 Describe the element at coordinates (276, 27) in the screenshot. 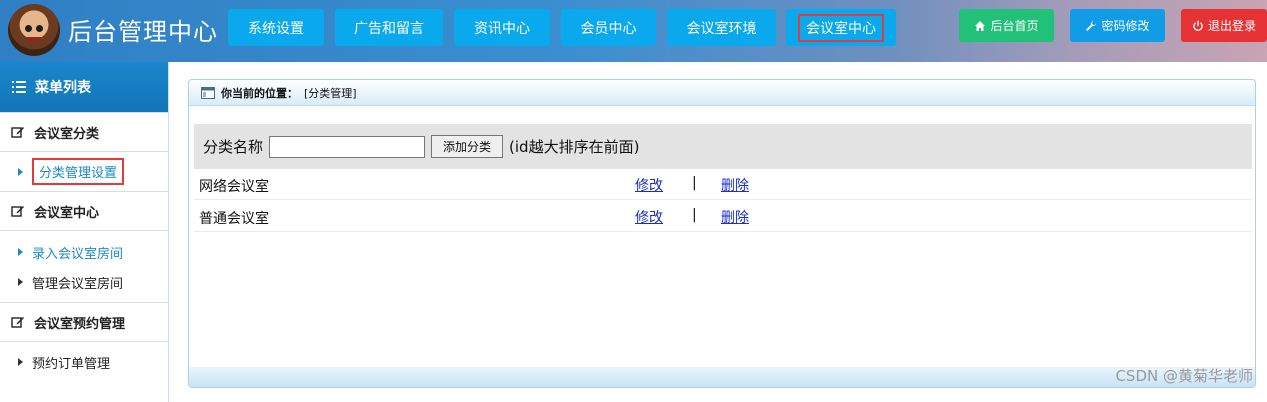

I see `nav-system-settings: 系统设置` at that location.